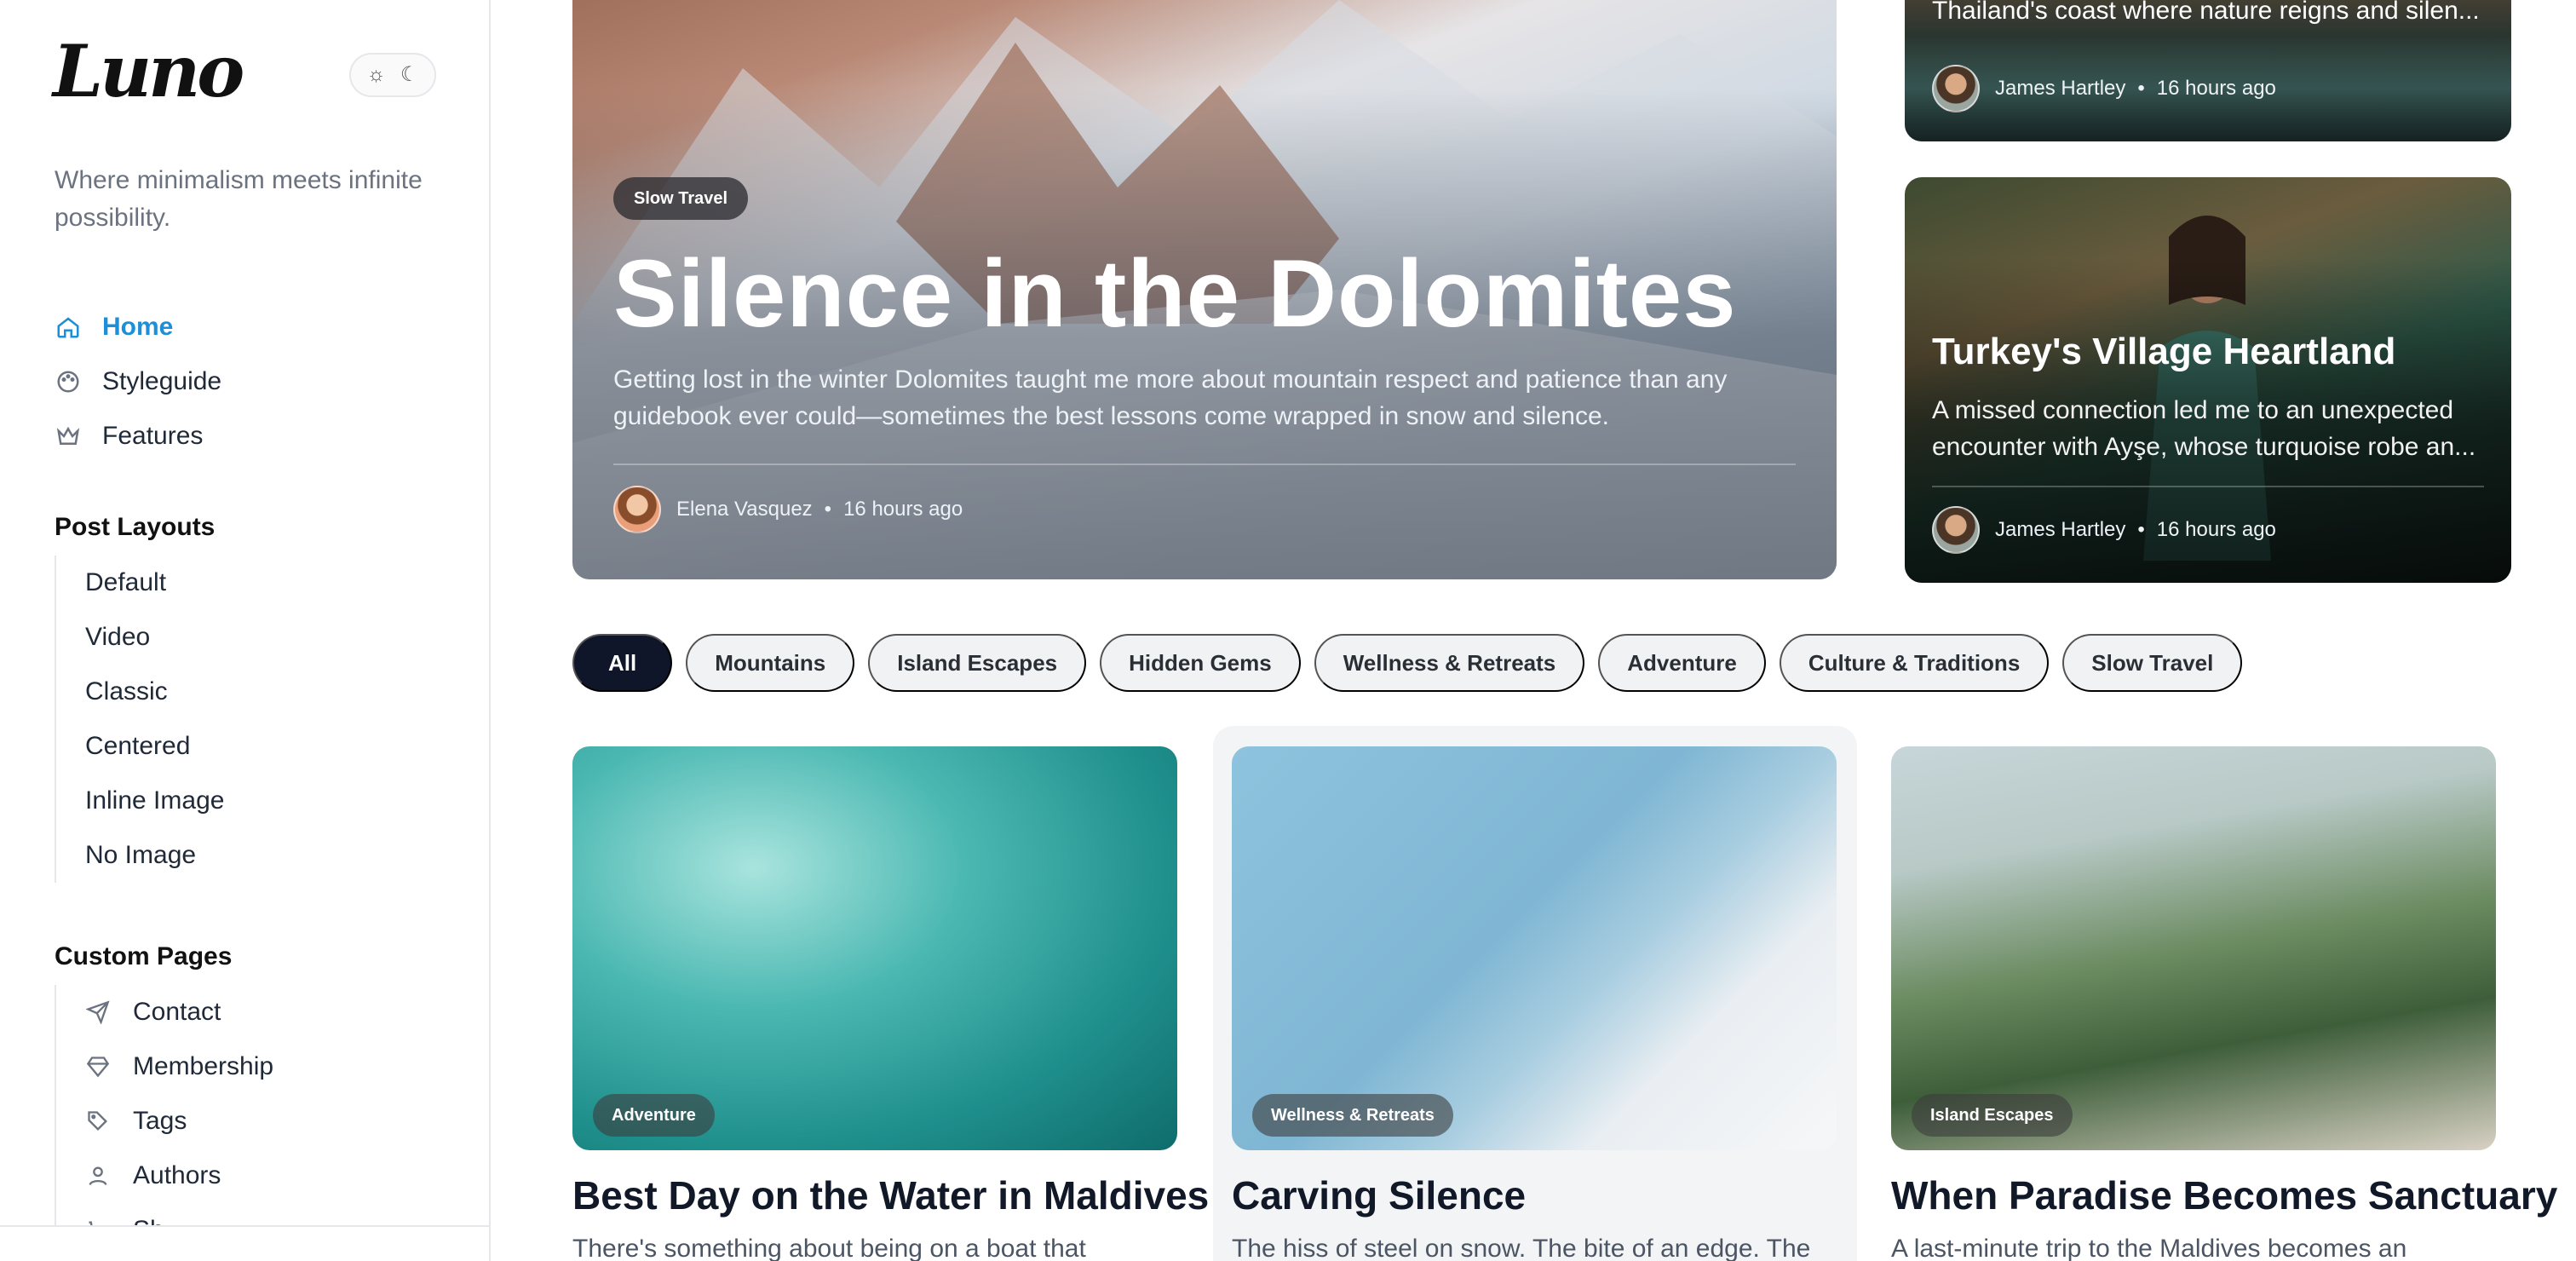  What do you see at coordinates (393, 75) in the screenshot?
I see `theme-toggle: ☼ ☾` at bounding box center [393, 75].